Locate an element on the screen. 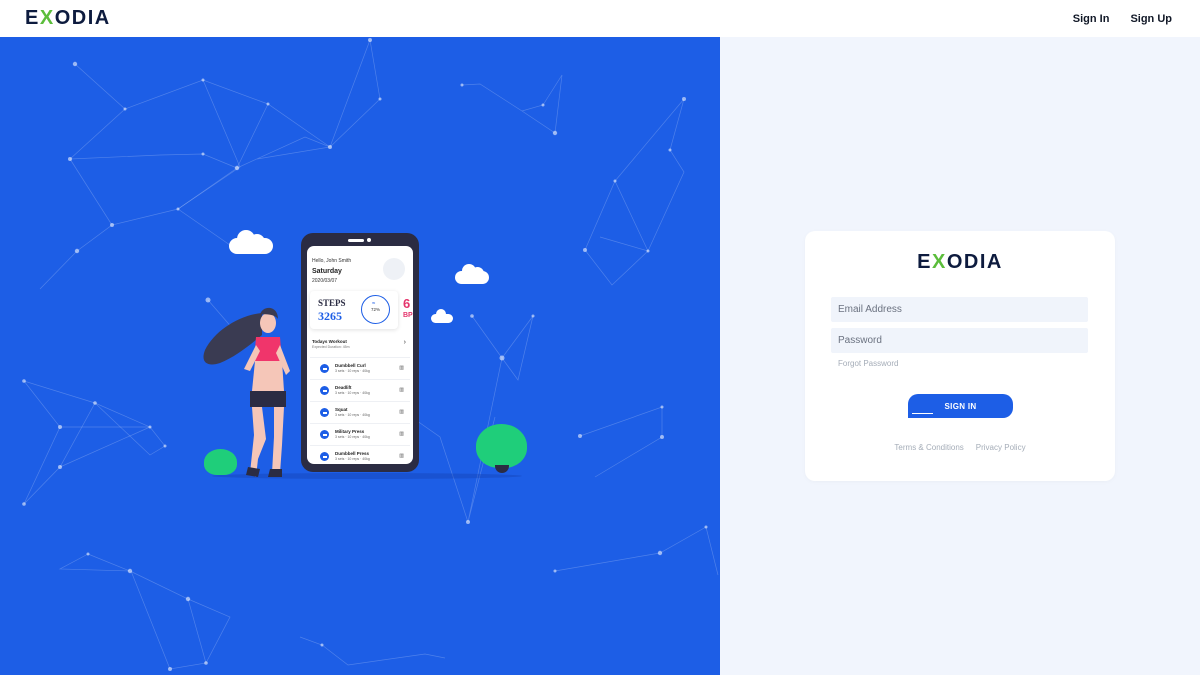  exercise-row: Deadlift 3 sets · 10 reps · 40kg ▥ is located at coordinates (360, 389).